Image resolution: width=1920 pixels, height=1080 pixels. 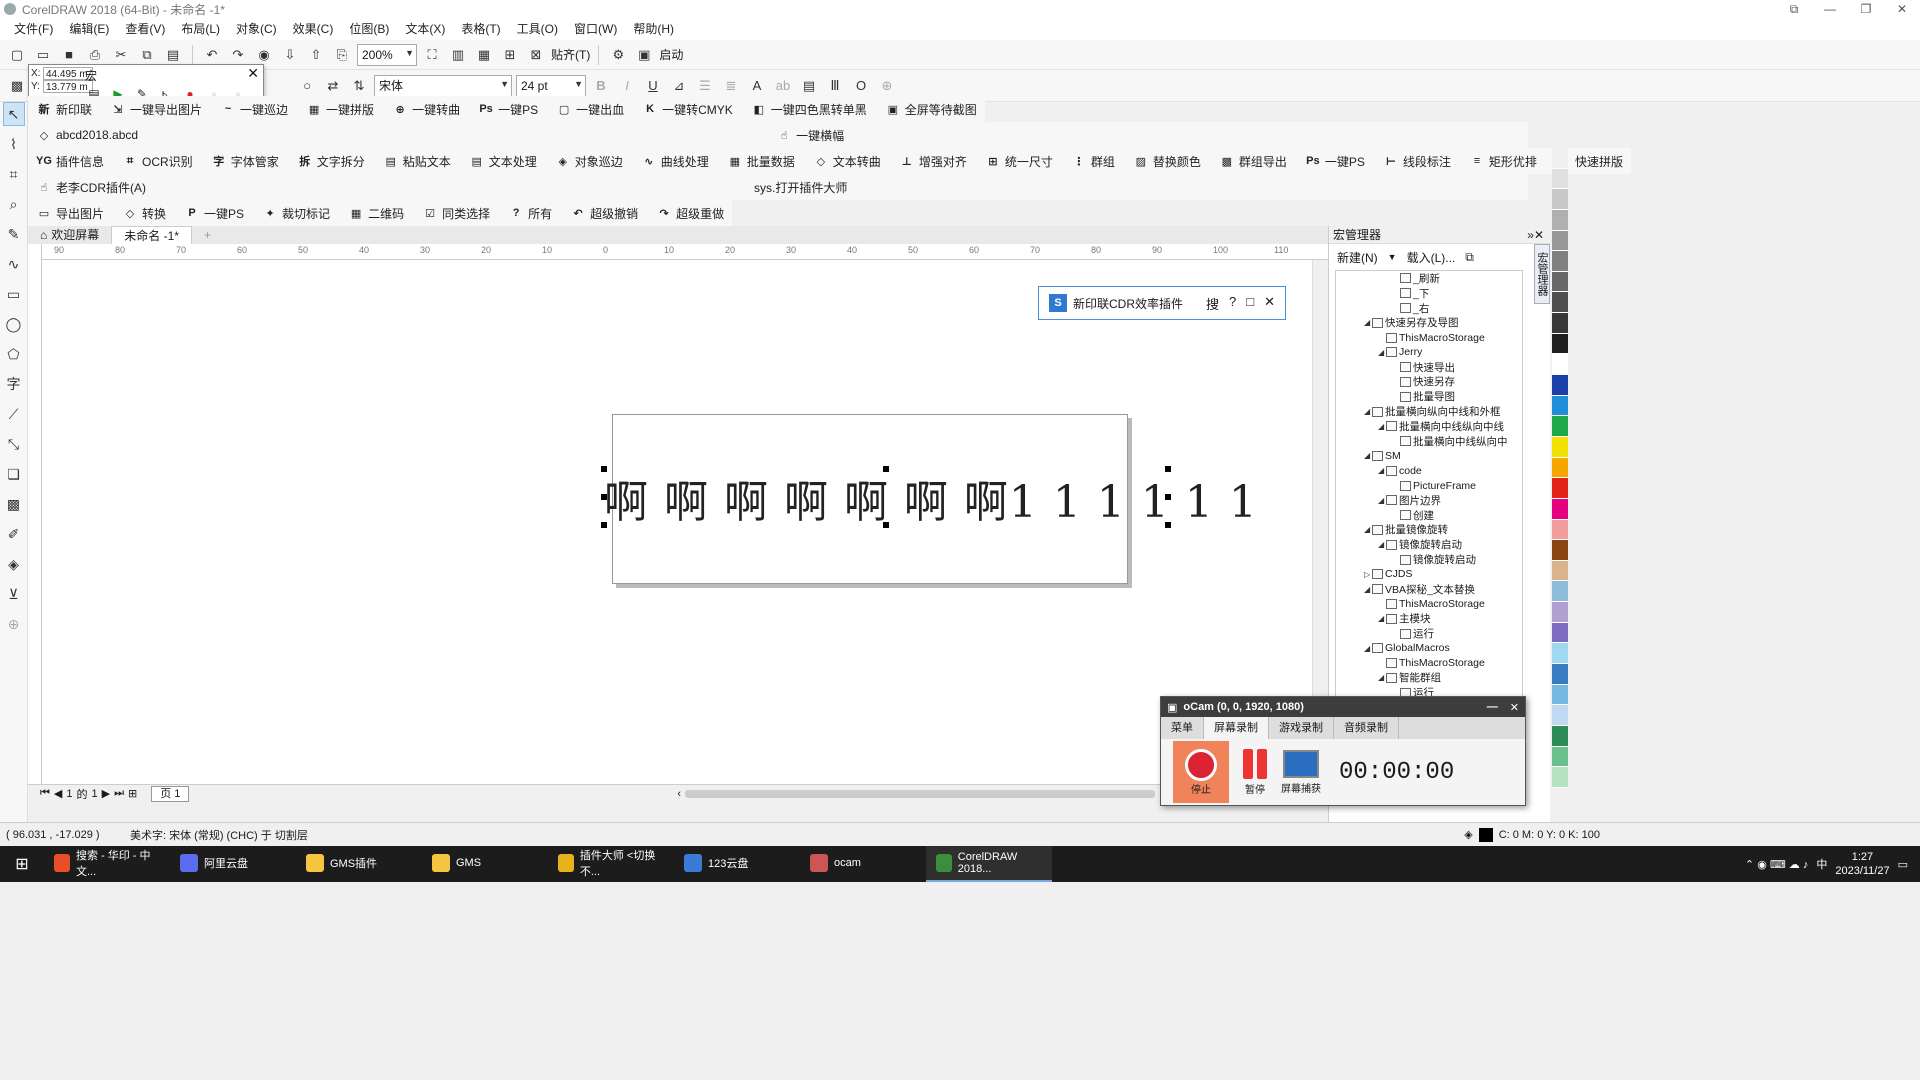 What do you see at coordinates (1429, 308) in the screenshot?
I see `tree-node: _右` at bounding box center [1429, 308].